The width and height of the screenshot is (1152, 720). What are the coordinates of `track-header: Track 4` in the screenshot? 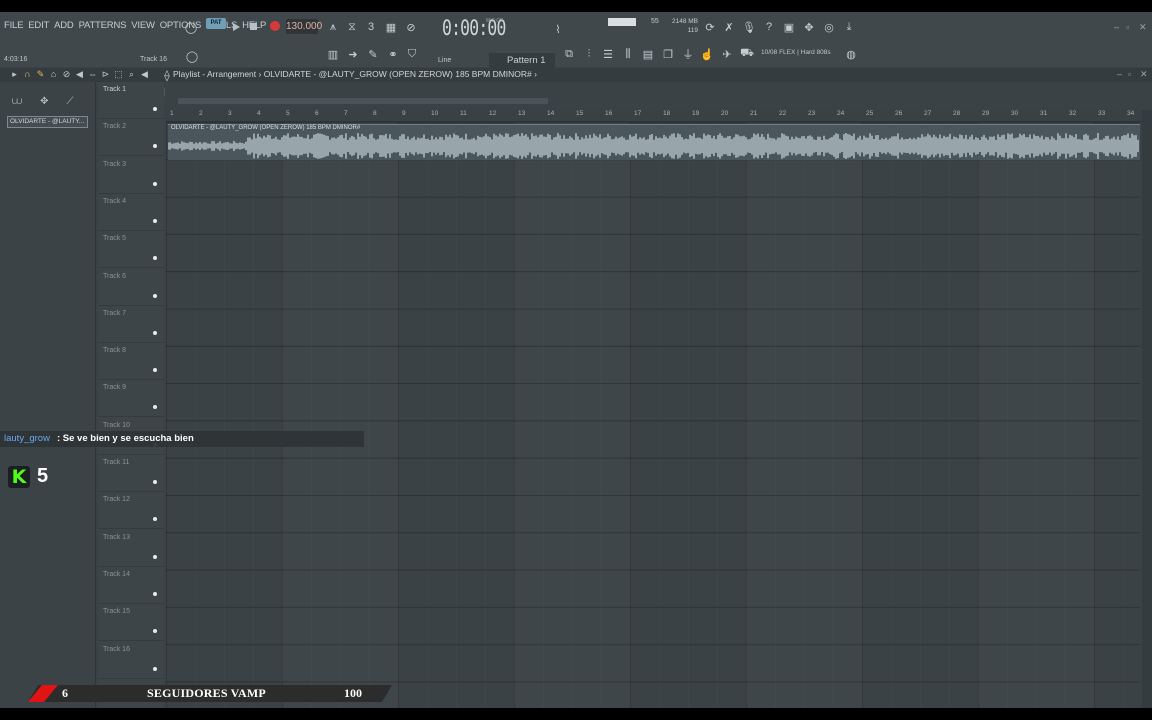 It's located at (131, 212).